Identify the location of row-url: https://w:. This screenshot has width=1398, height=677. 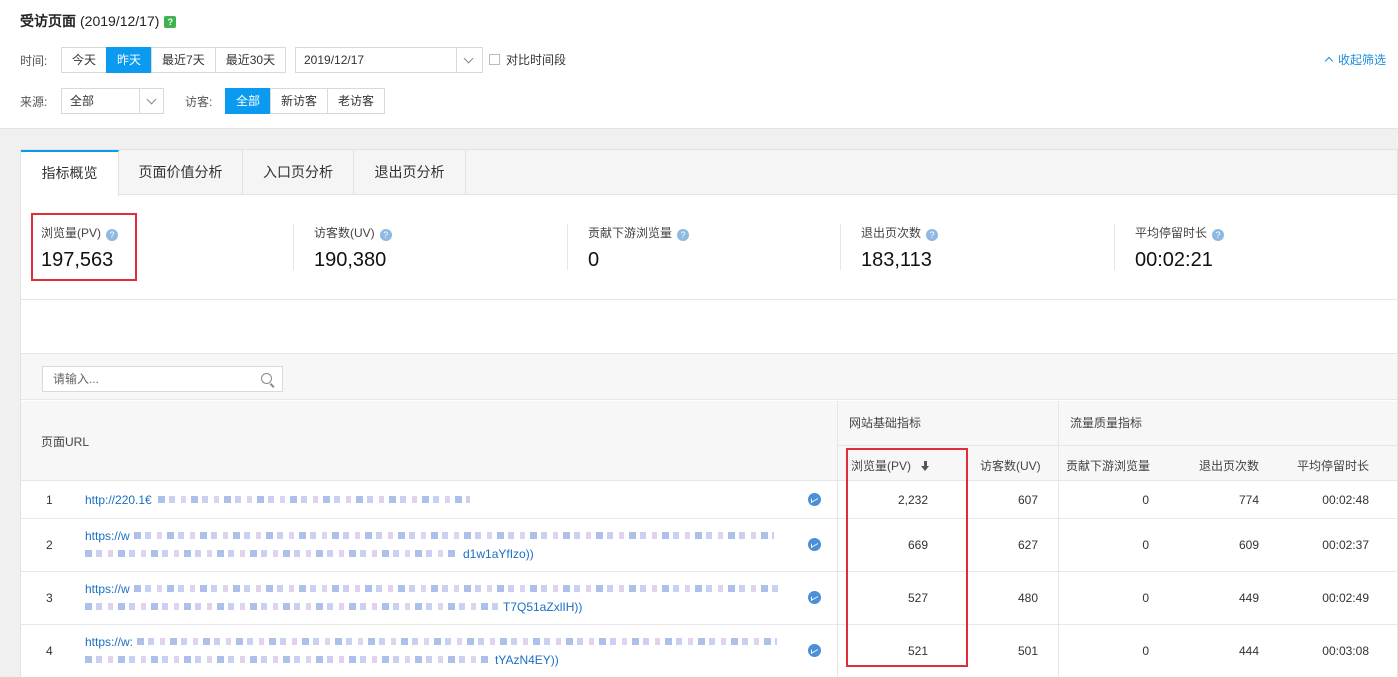
(431, 642).